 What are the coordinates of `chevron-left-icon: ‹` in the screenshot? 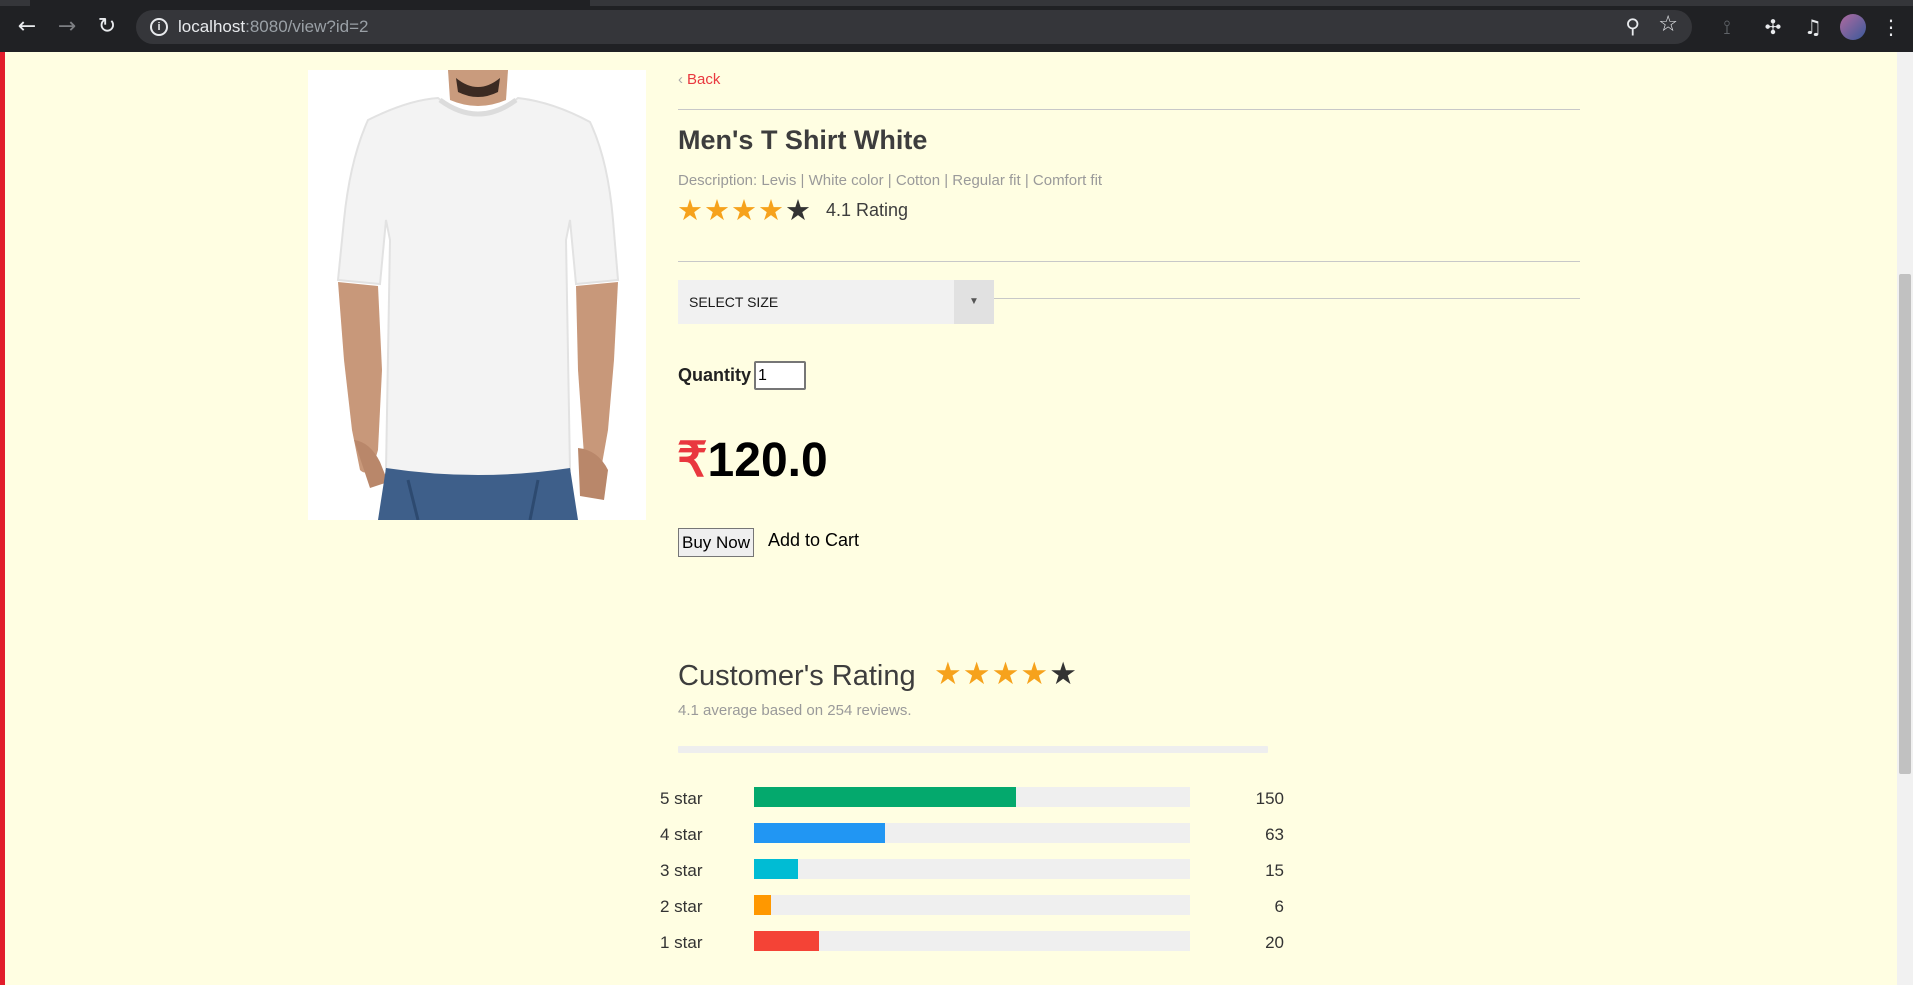 It's located at (680, 79).